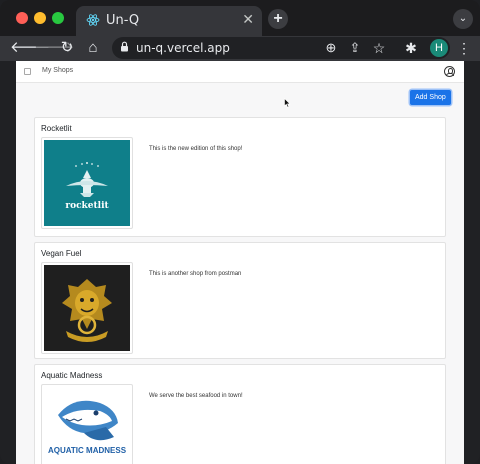 The image size is (480, 464). I want to click on nav-link-my-shops: My Shops, so click(57, 70).